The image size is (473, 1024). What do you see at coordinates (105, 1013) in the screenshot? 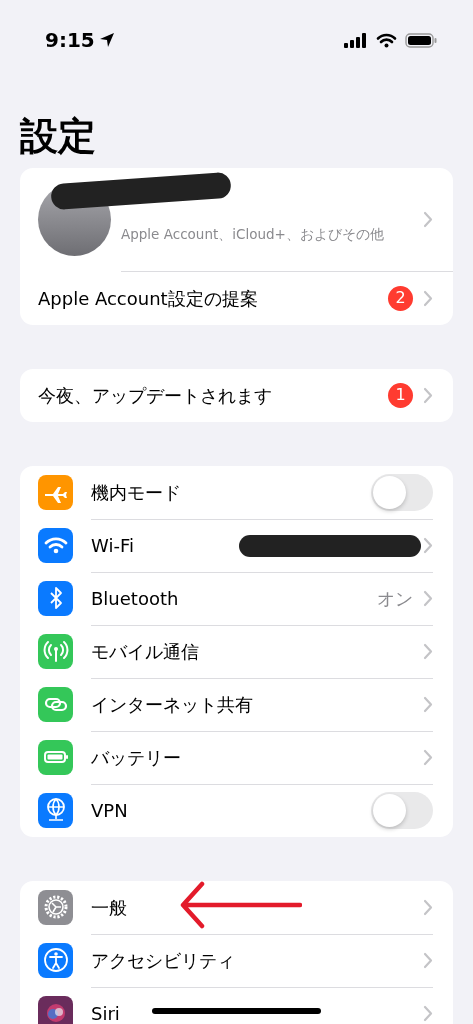
I see `row-label: Siri` at bounding box center [105, 1013].